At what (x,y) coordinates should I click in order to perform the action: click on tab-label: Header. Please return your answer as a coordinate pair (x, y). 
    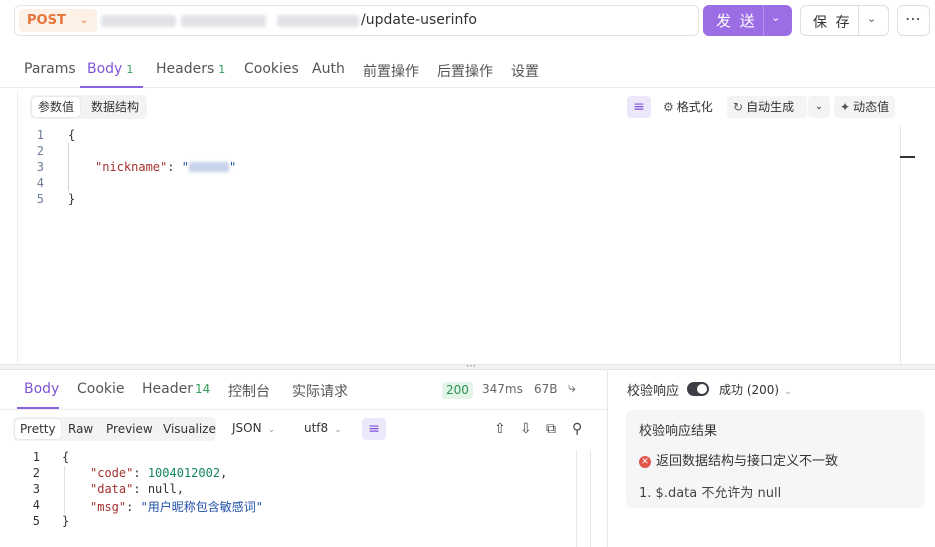
    Looking at the image, I should click on (167, 389).